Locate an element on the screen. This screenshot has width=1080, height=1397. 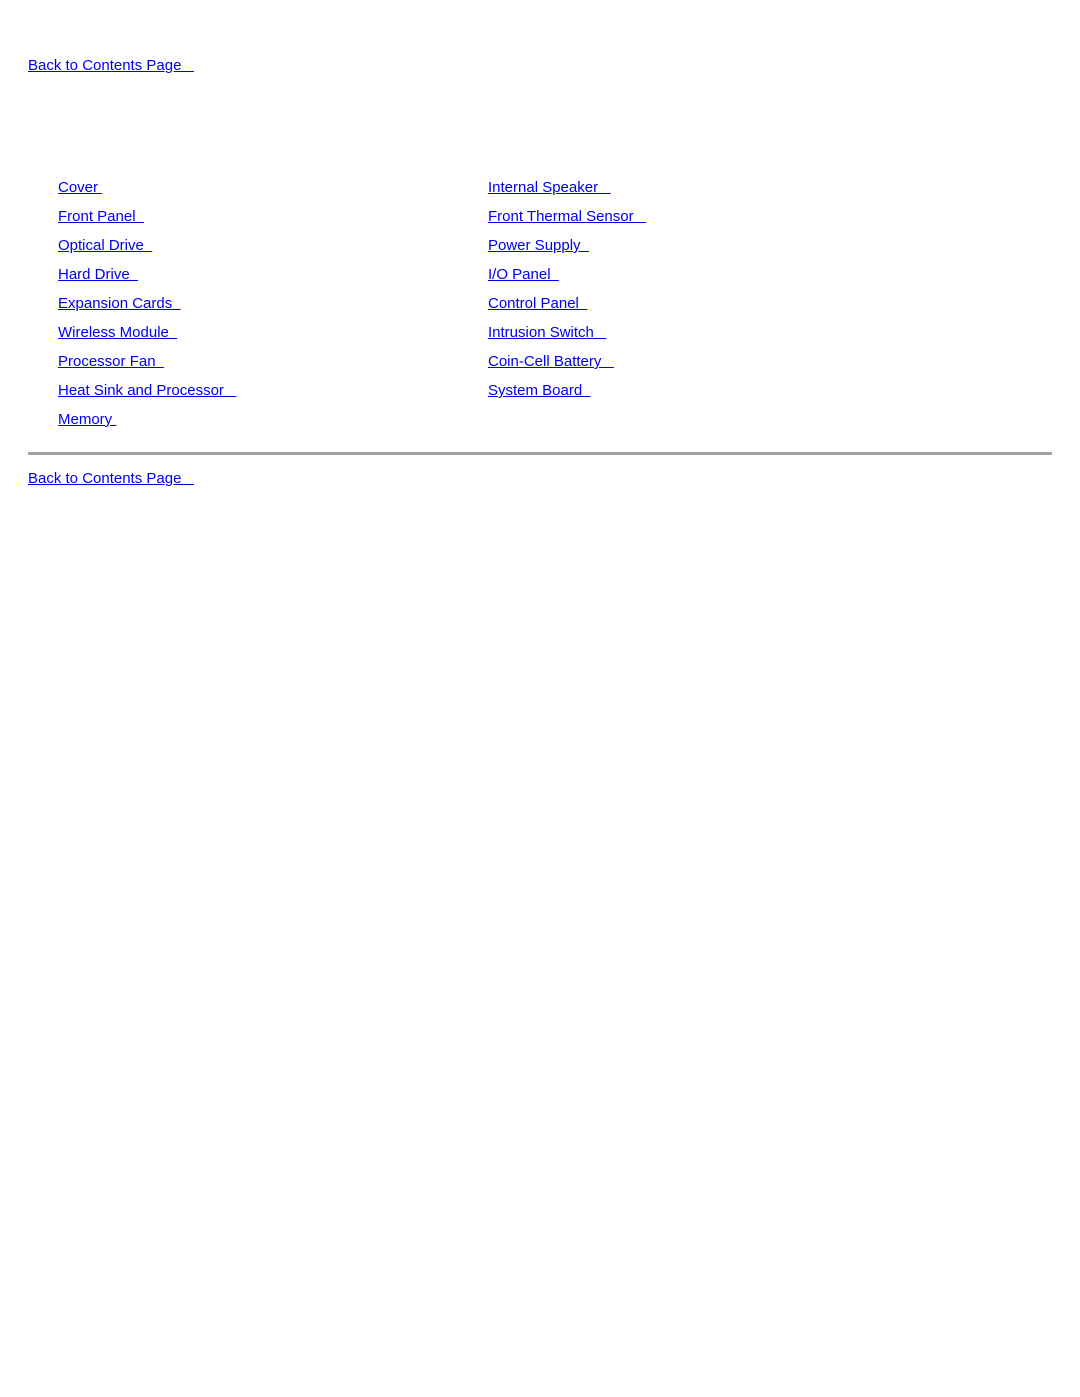
horizontal-divider is located at coordinates (540, 453).